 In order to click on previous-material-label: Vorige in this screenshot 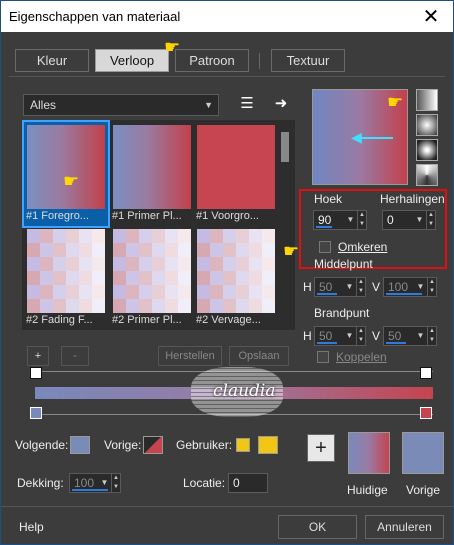, I will do `click(423, 490)`.